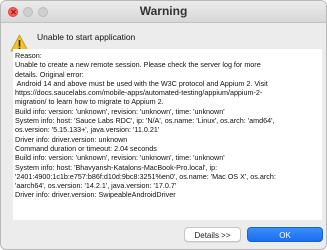 Image resolution: width=327 pixels, height=250 pixels. What do you see at coordinates (71, 139) in the screenshot?
I see `error-line: Driver info: driver.version: unknown` at bounding box center [71, 139].